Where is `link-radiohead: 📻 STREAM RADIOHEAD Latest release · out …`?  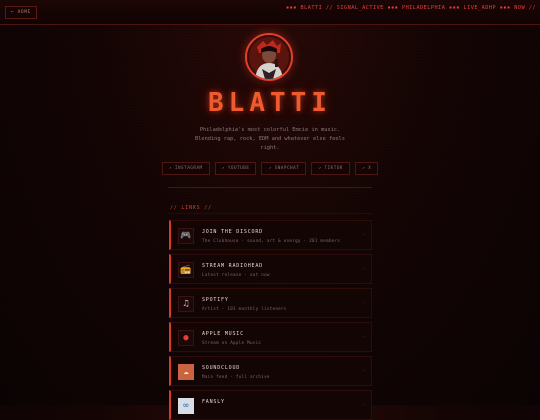 link-radiohead: 📻 STREAM RADIOHEAD Latest release · out … is located at coordinates (270, 269).